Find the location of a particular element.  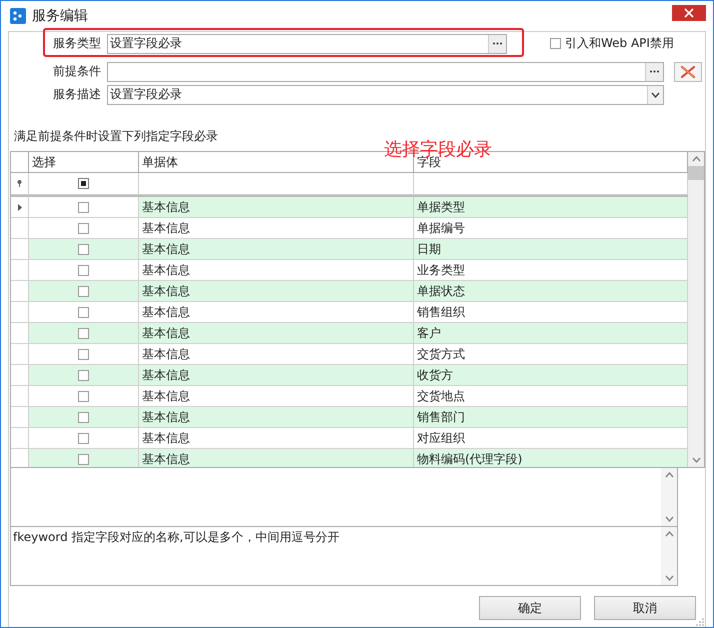

table-cell: 单据状态 is located at coordinates (551, 291).